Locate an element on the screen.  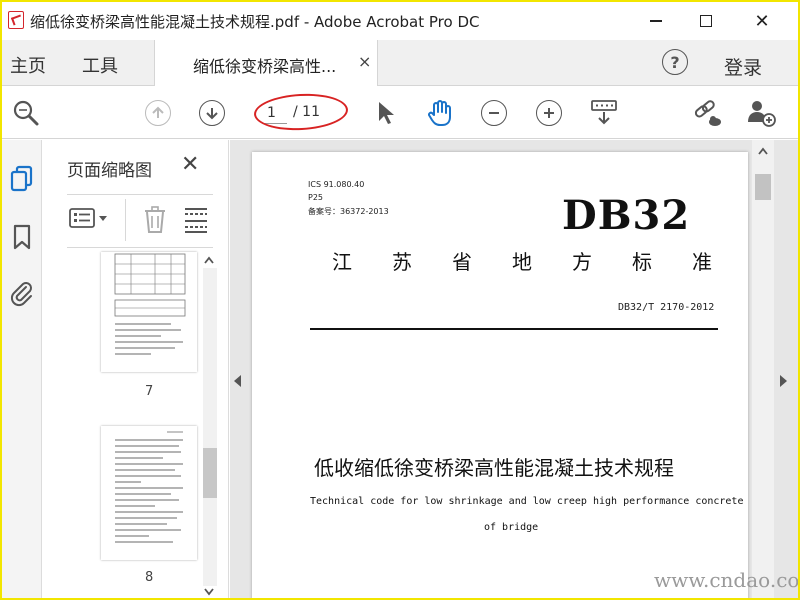
cursor-arrow-icon is located at coordinates (386, 113).